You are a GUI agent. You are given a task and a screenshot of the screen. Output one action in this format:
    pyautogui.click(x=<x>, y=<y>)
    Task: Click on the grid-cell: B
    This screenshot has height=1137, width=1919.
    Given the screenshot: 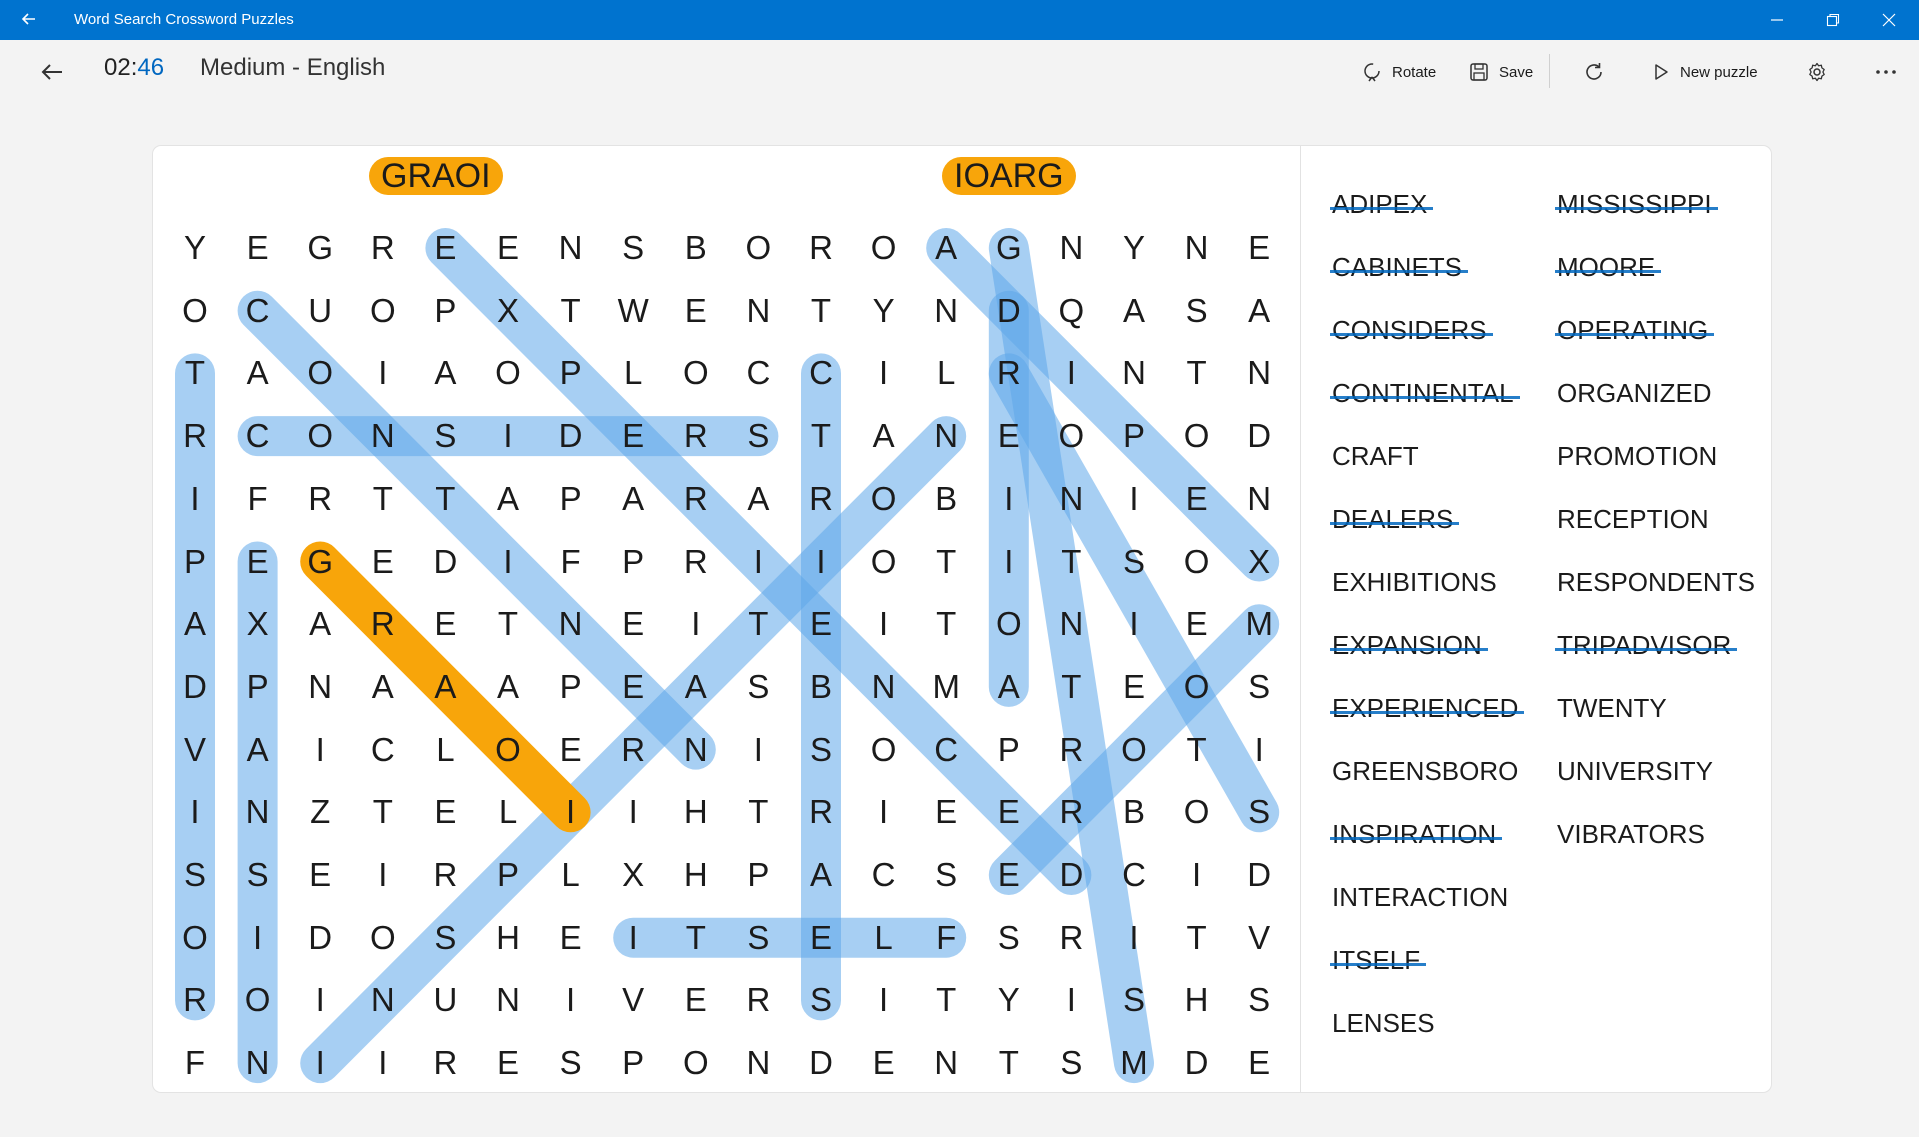 What is the action you would take?
    pyautogui.click(x=1134, y=812)
    